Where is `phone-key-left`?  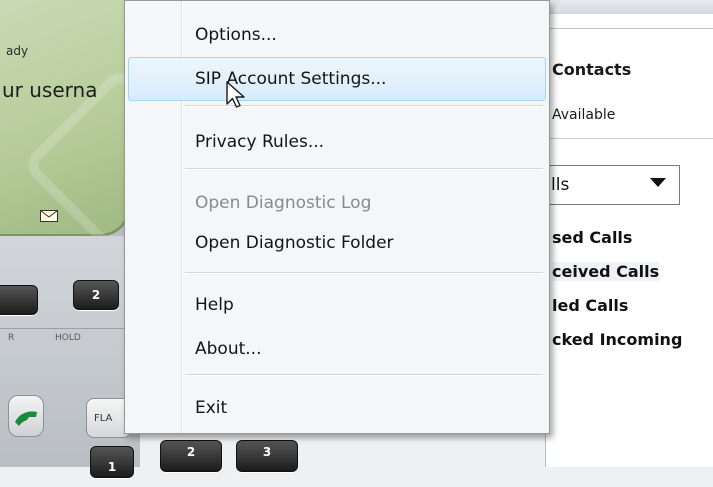
phone-key-left is located at coordinates (19, 300).